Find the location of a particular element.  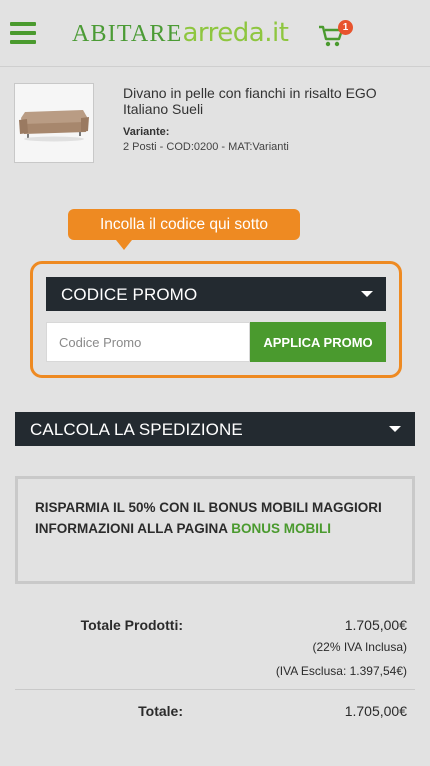

cart-button: 1 is located at coordinates (335, 34).